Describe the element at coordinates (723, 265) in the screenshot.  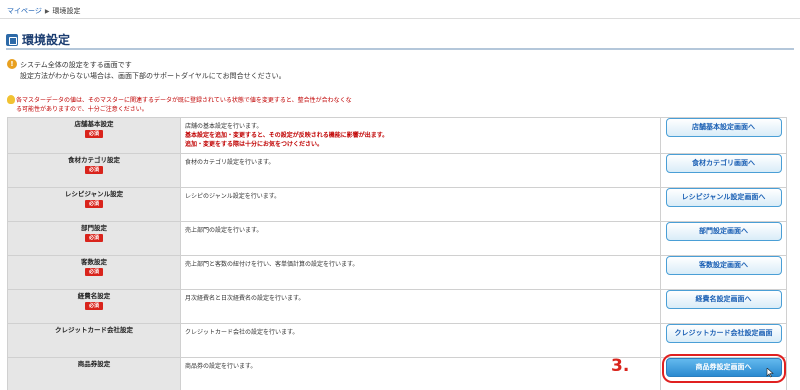
I see `customer-count-button: 客数設定画面へ` at that location.